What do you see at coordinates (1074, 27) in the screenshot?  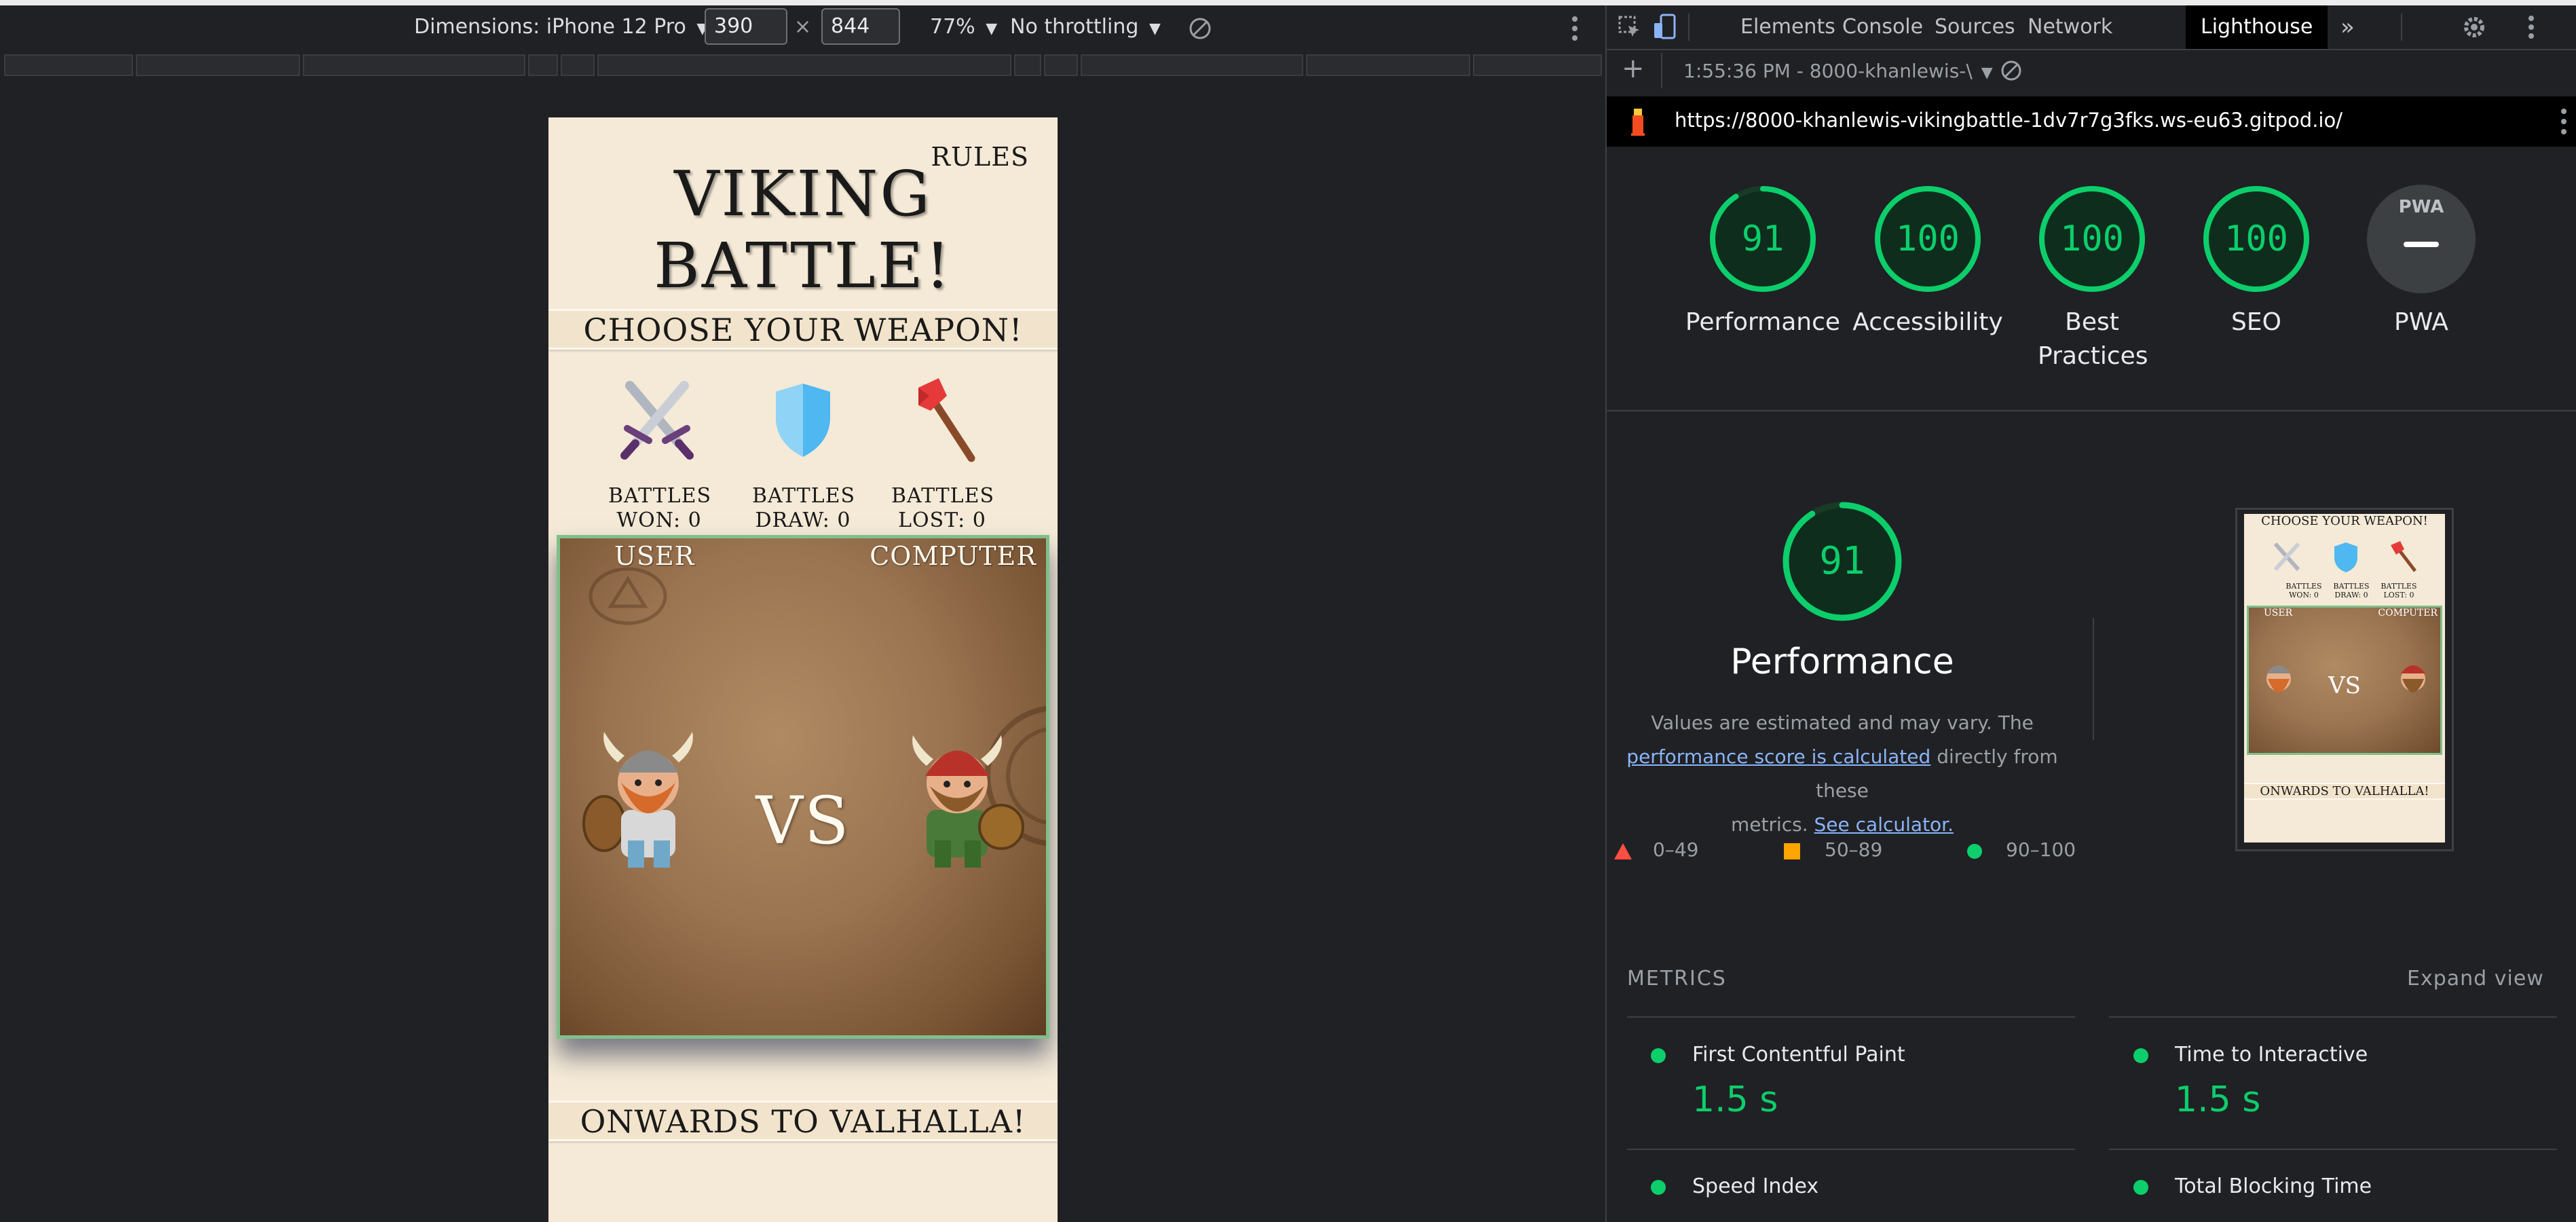 I see `throttling-value: No throttling` at bounding box center [1074, 27].